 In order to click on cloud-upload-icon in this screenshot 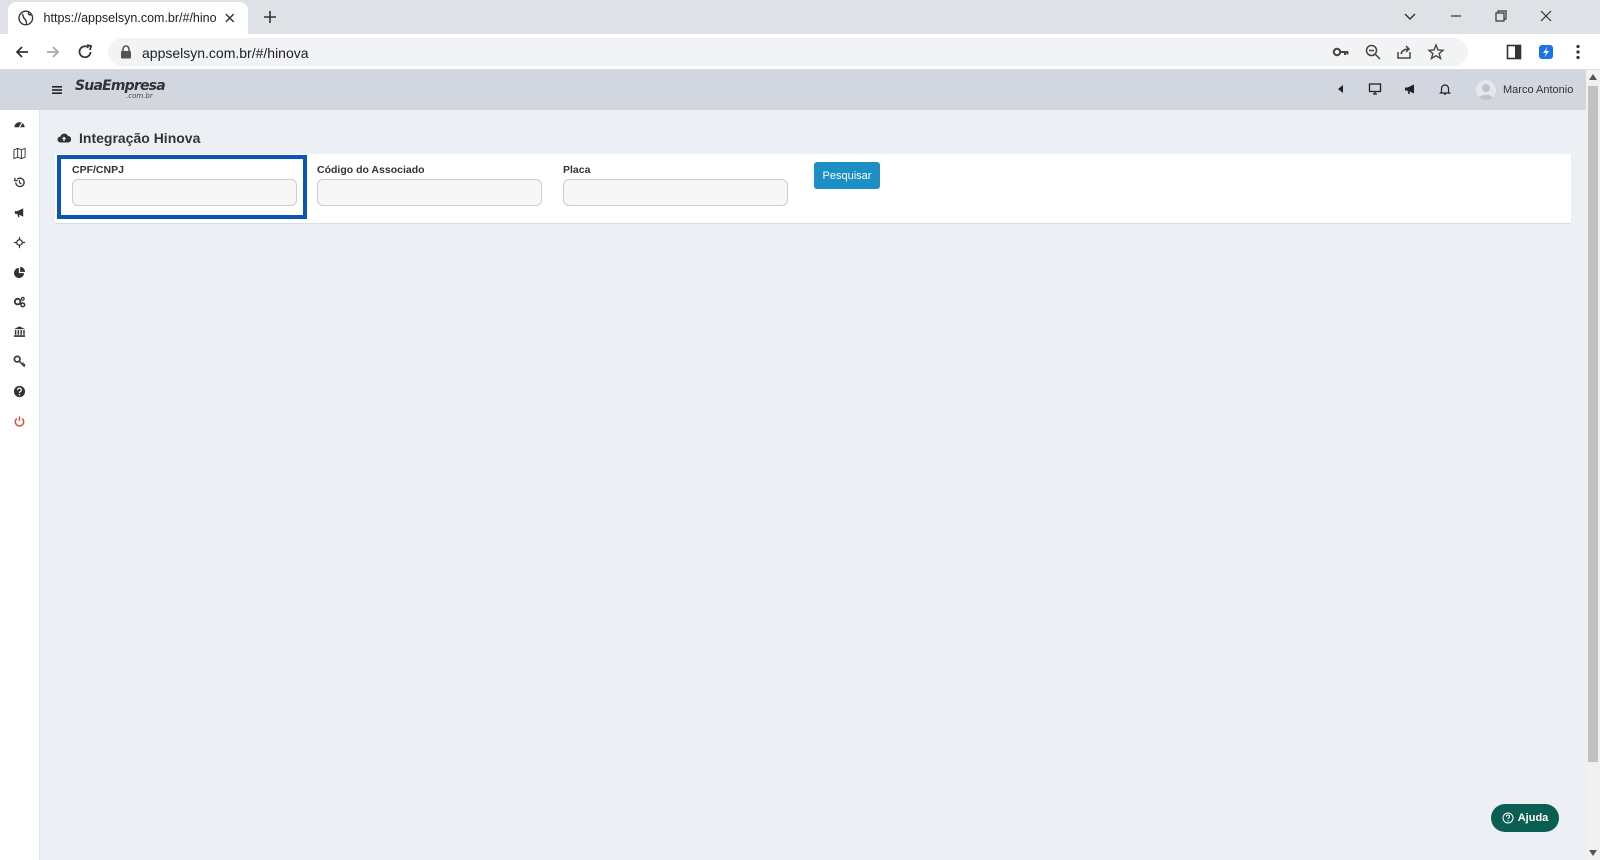, I will do `click(64, 138)`.